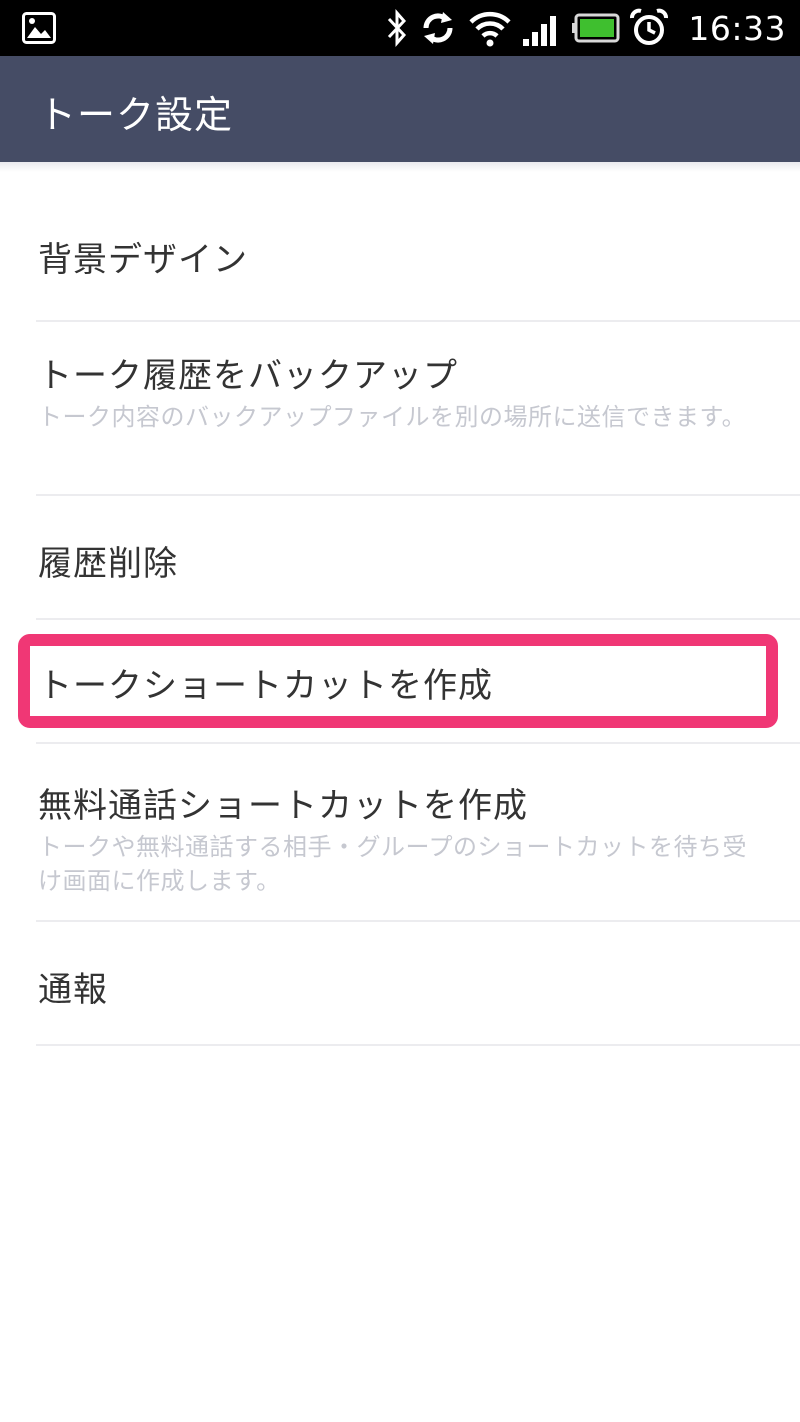 This screenshot has height=1422, width=800. I want to click on status-bar: 16:33, so click(400, 28).